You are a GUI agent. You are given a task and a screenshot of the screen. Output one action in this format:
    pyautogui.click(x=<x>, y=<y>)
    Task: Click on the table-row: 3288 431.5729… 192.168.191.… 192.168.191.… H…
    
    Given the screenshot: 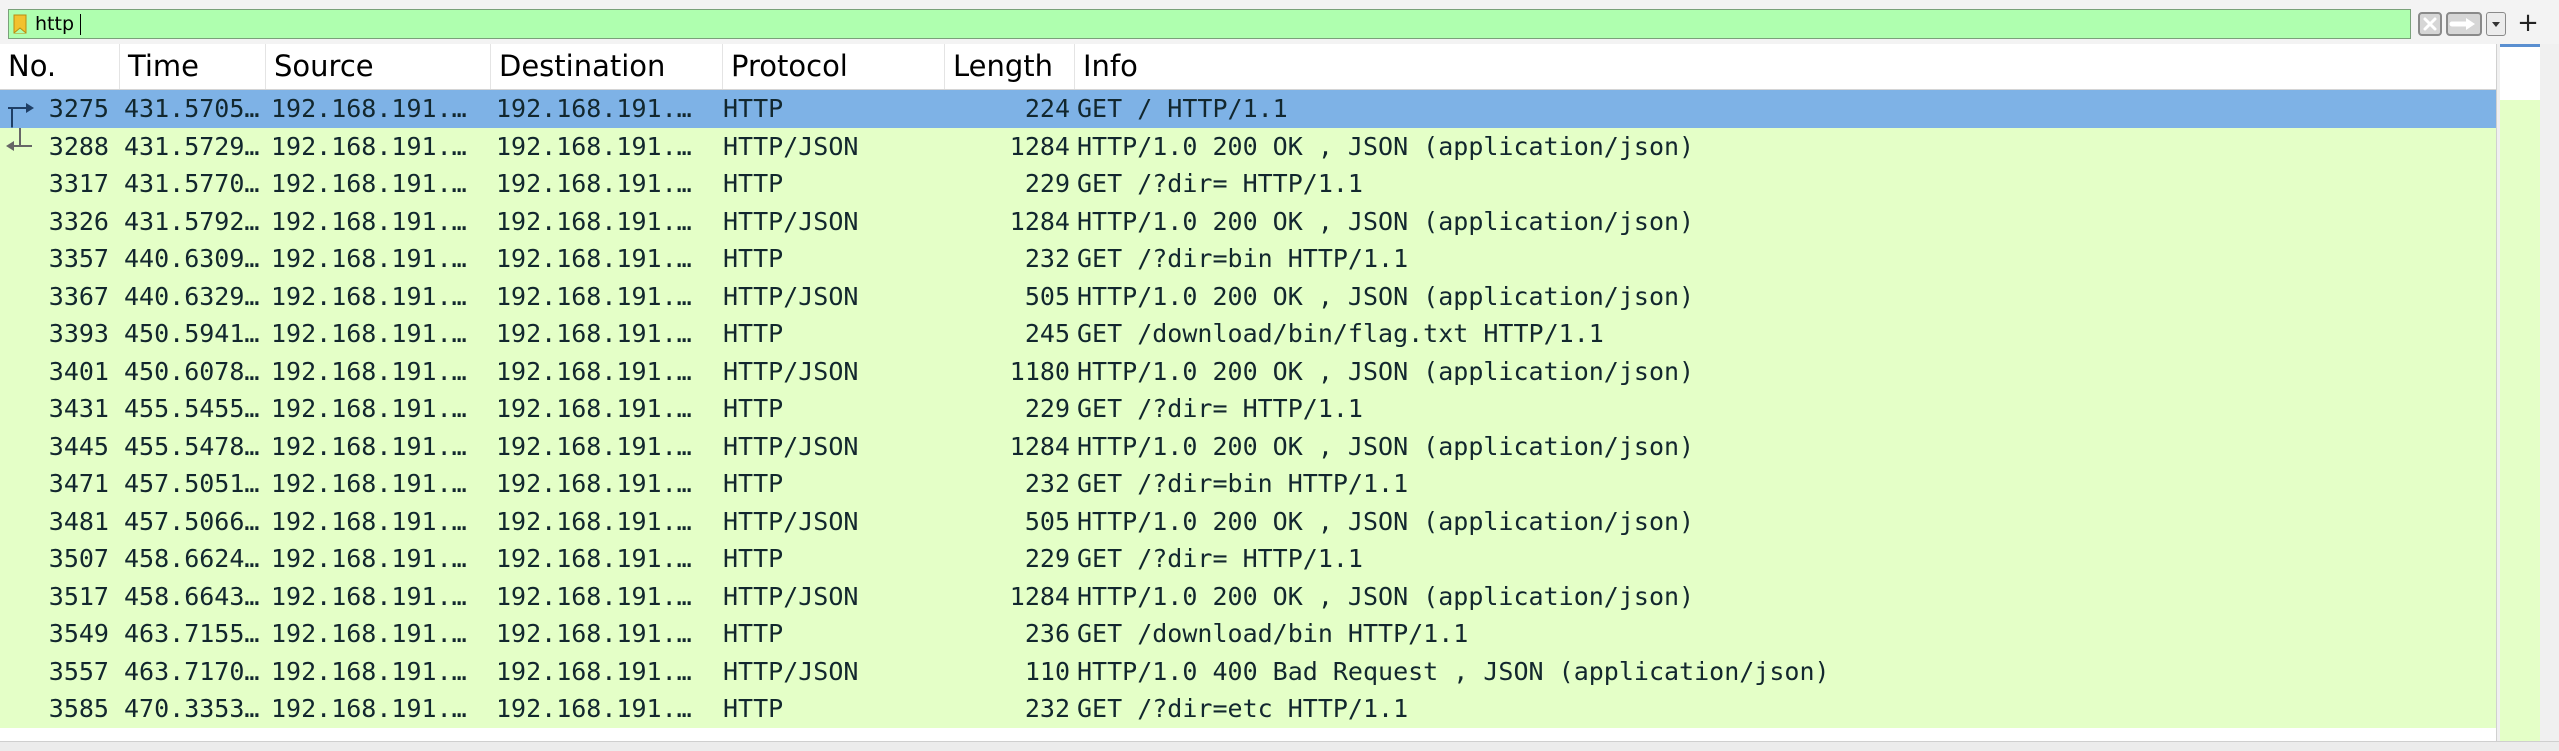 What is the action you would take?
    pyautogui.click(x=1248, y=146)
    